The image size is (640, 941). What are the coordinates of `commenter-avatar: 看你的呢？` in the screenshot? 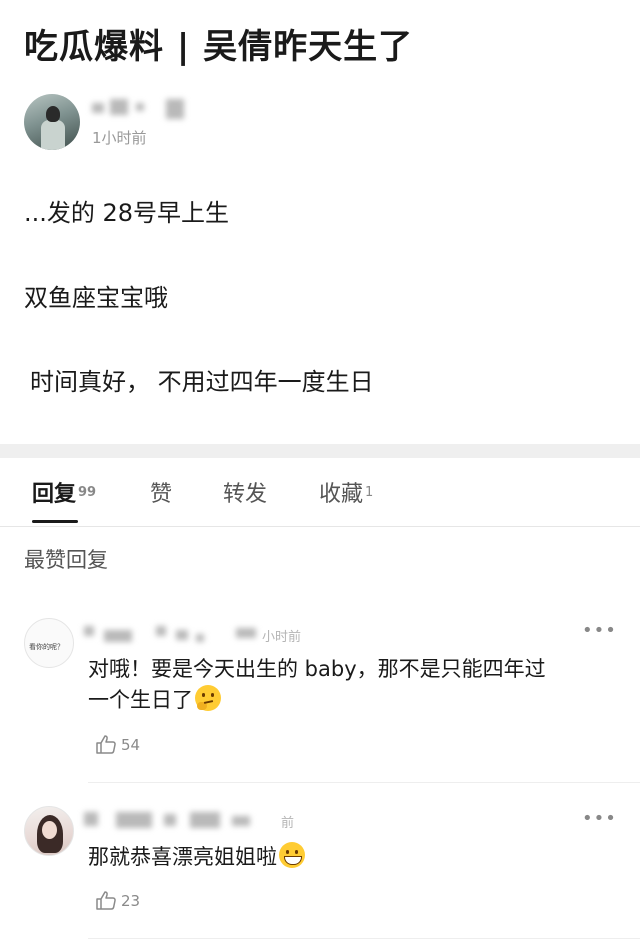 It's located at (49, 643).